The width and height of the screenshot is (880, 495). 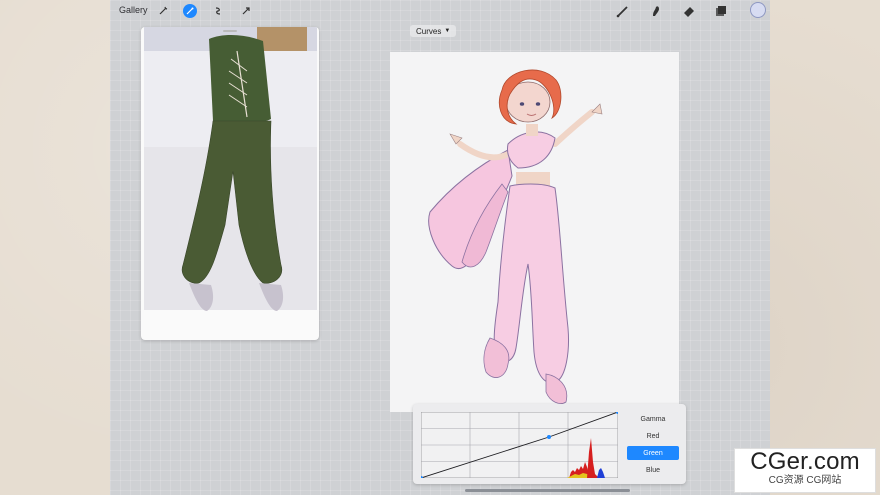 I want to click on brush-icon, so click(x=623, y=11).